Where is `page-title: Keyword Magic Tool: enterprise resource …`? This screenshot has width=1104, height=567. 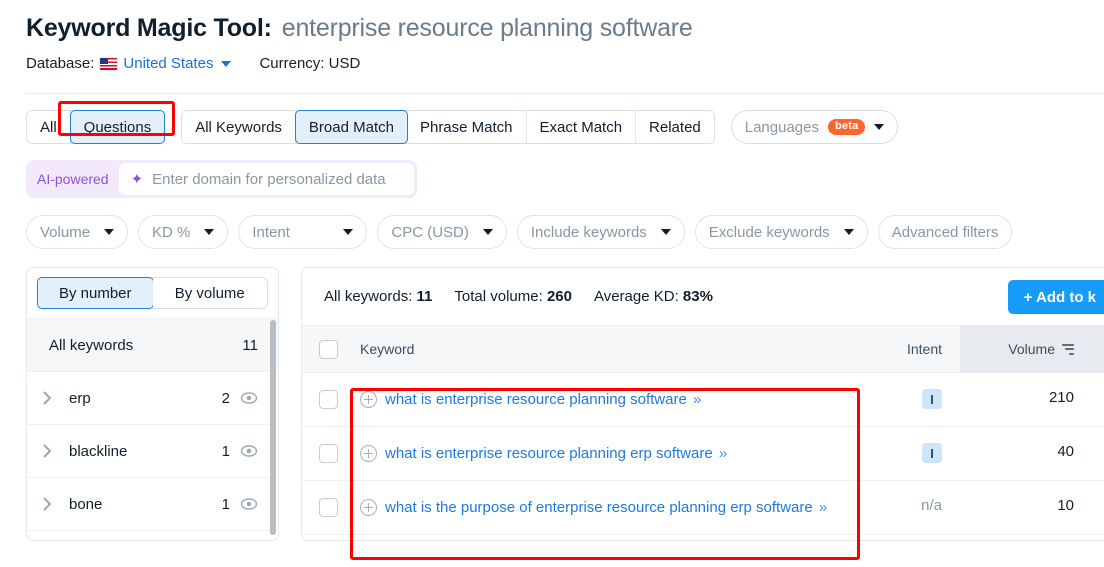
page-title: Keyword Magic Tool: enterprise resource … is located at coordinates (565, 28).